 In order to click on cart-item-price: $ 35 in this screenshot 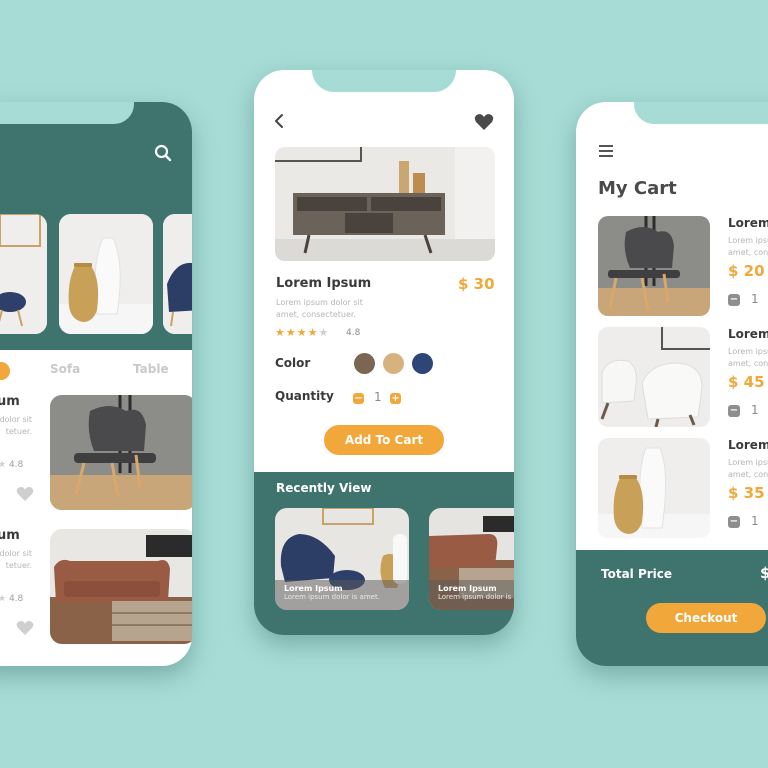, I will do `click(746, 493)`.